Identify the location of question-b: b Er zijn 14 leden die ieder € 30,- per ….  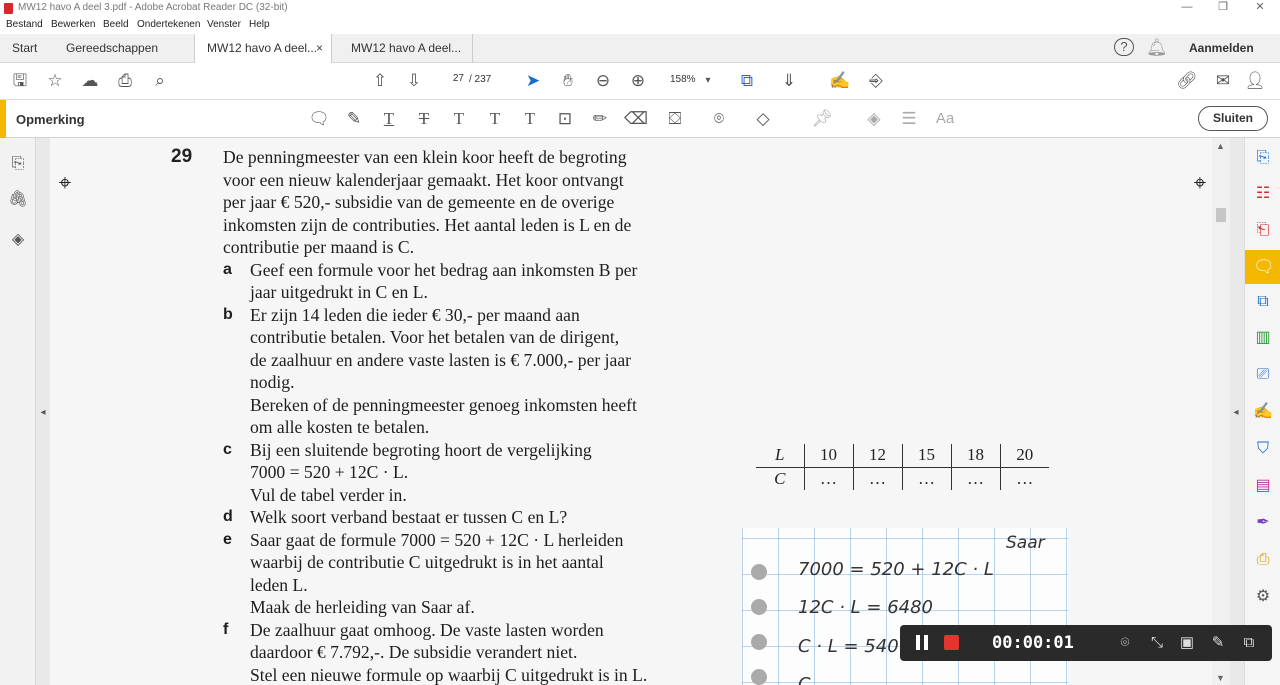
(483, 371).